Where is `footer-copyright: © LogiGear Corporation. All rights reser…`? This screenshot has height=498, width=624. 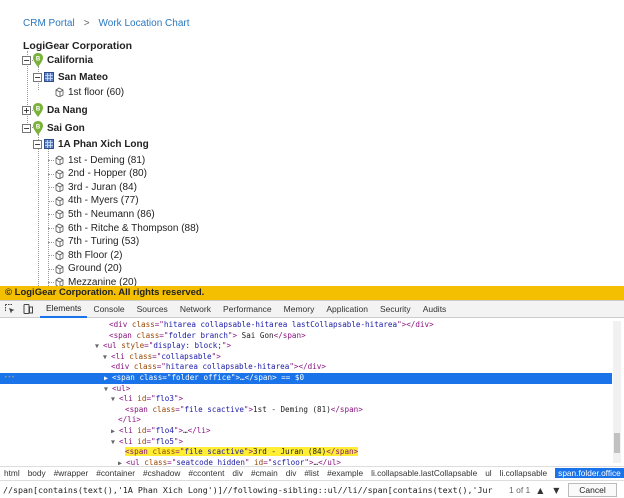 footer-copyright: © LogiGear Corporation. All rights reser… is located at coordinates (312, 293).